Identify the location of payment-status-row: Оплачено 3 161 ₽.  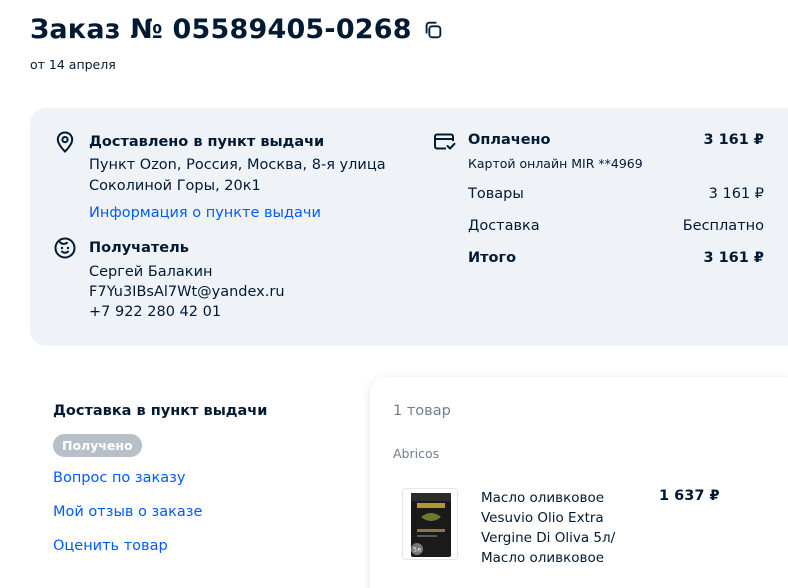
(616, 140).